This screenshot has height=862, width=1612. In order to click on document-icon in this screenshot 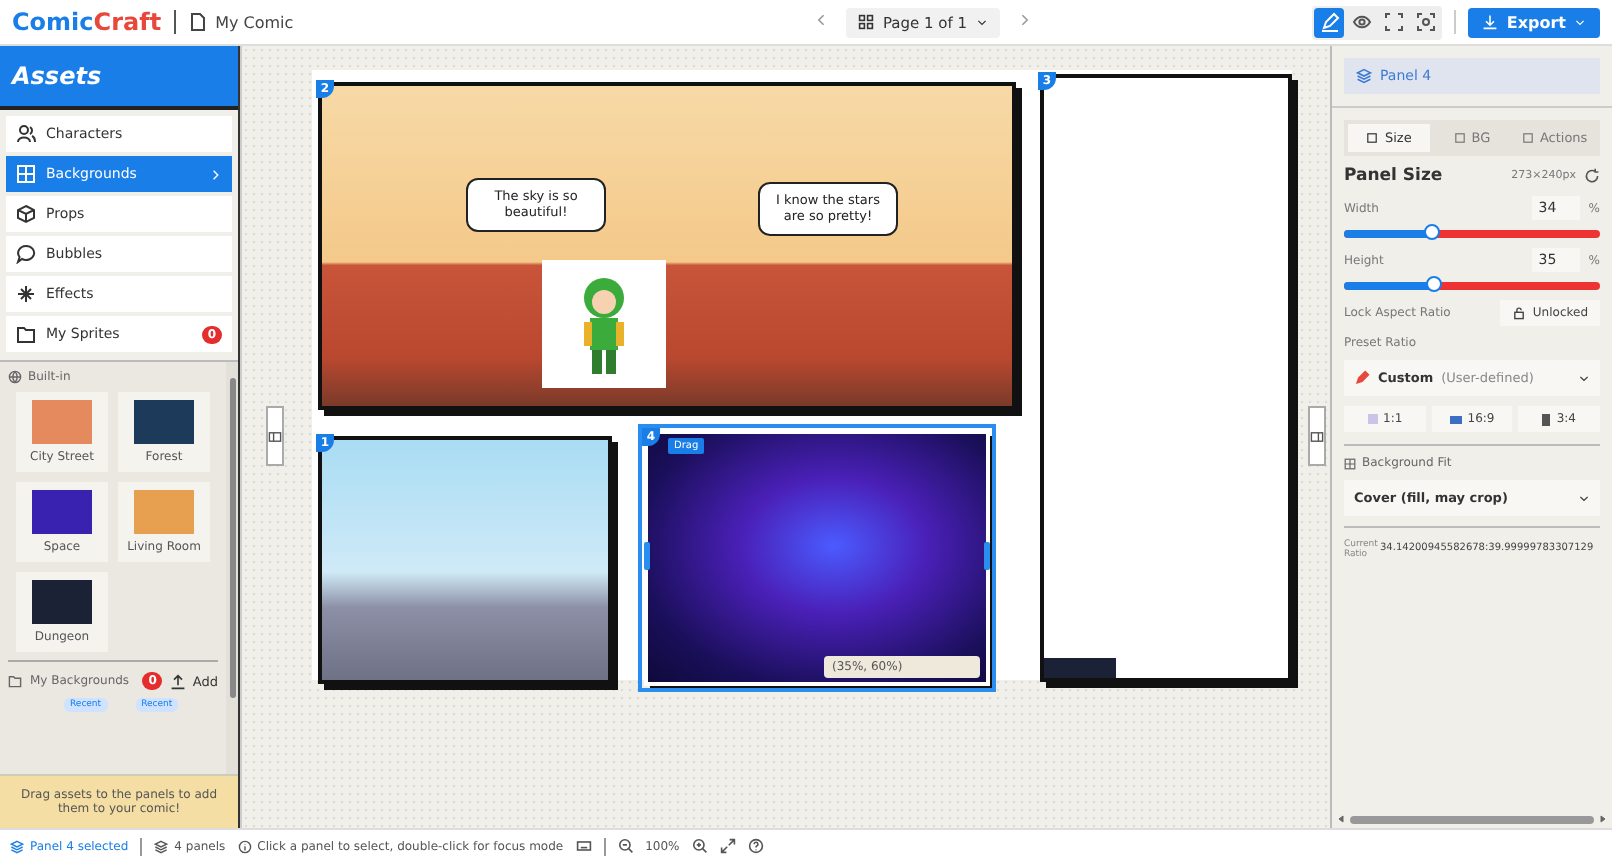, I will do `click(197, 22)`.